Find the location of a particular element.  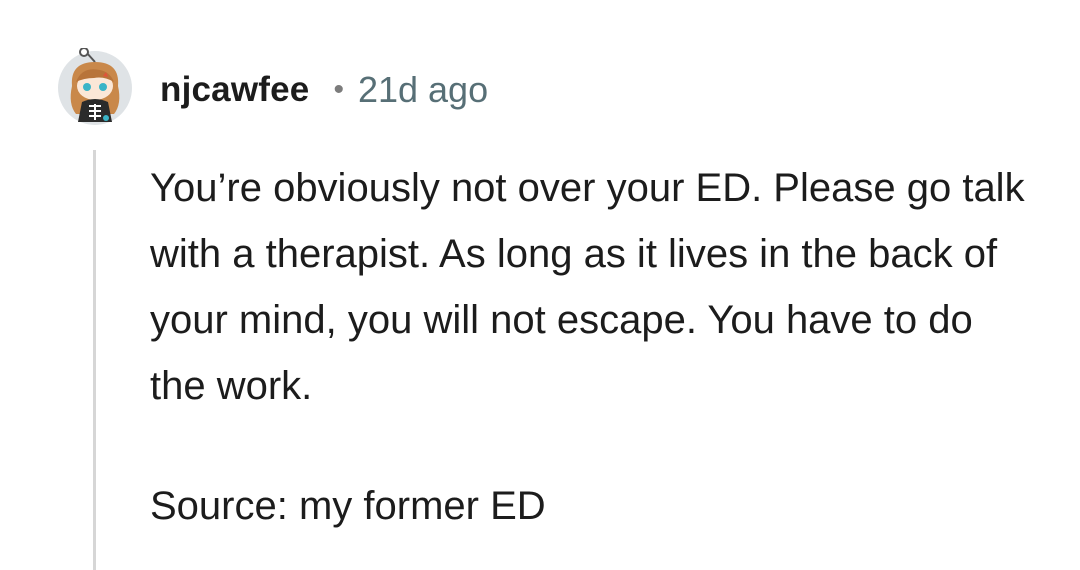

user-avatar-icon is located at coordinates (95, 87).